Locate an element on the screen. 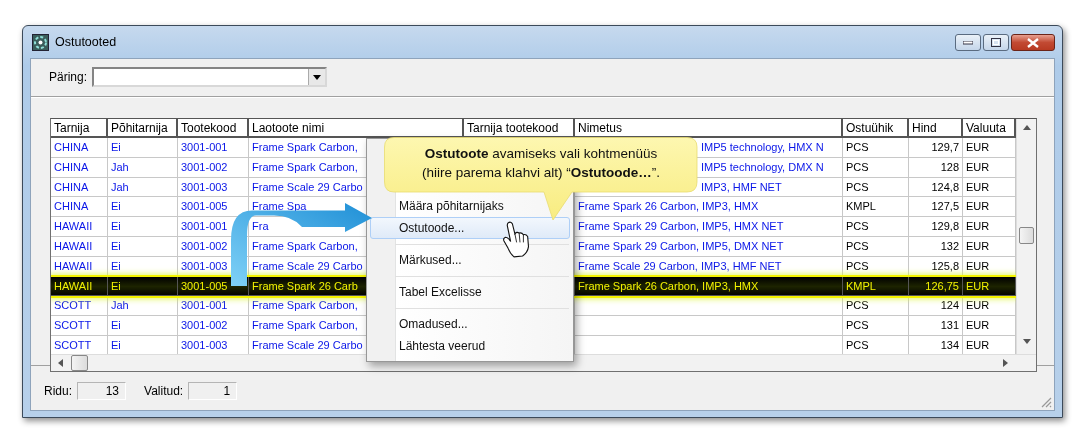 Image resolution: width=1085 pixels, height=442 pixels. column-header: Ostuühik is located at coordinates (876, 127).